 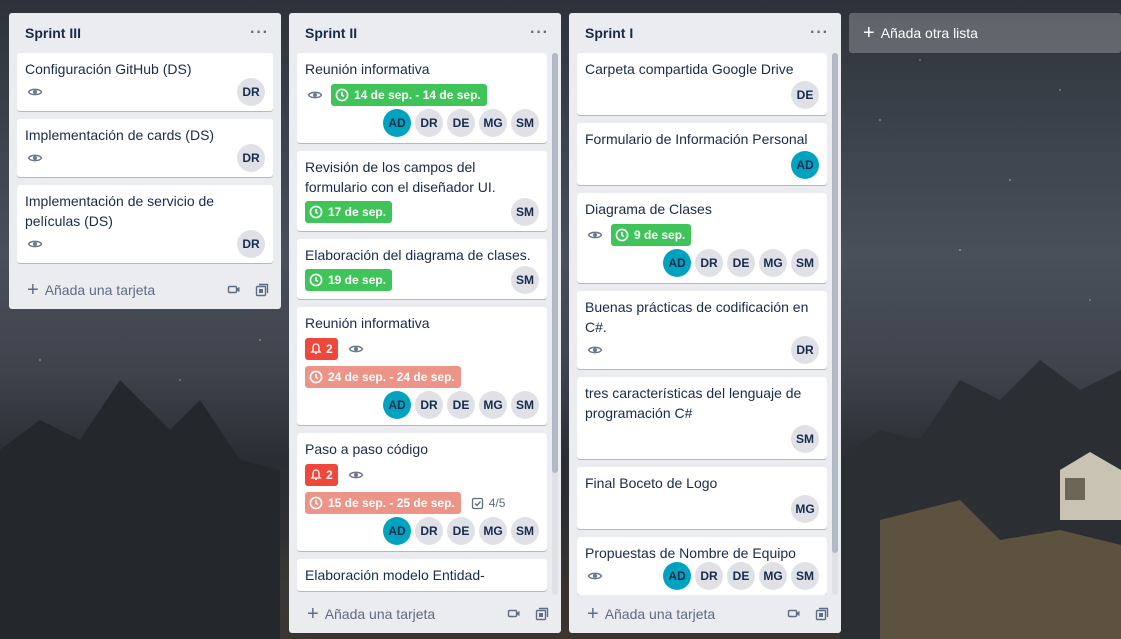 I want to click on card-members: AD DR DE MG SM, so click(x=422, y=531).